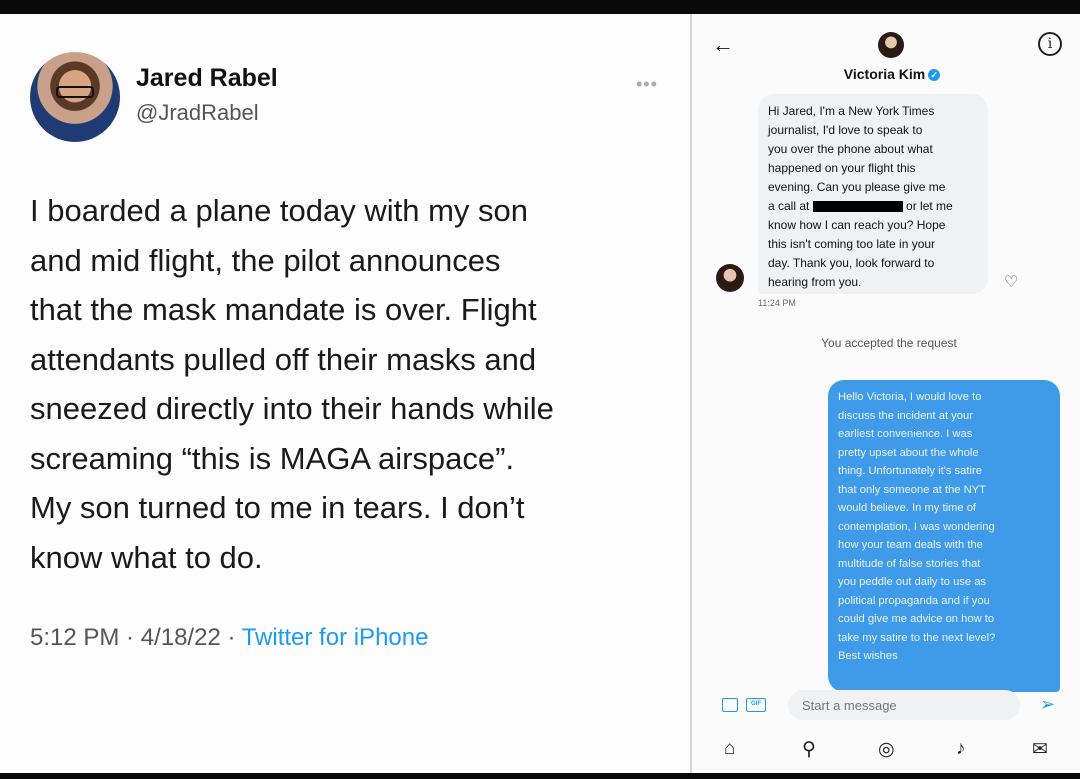  Describe the element at coordinates (904, 705) in the screenshot. I see `message-input` at that location.